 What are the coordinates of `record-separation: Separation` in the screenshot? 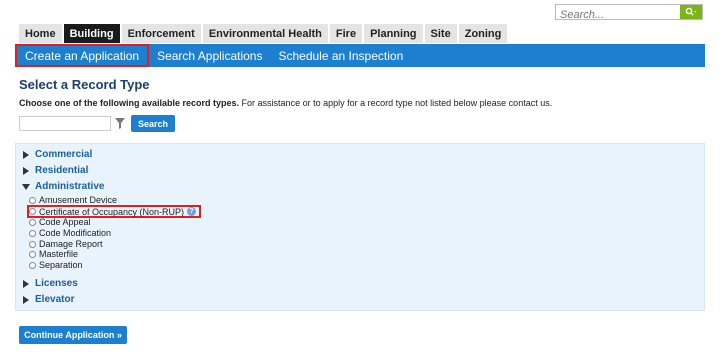 It's located at (56, 265).